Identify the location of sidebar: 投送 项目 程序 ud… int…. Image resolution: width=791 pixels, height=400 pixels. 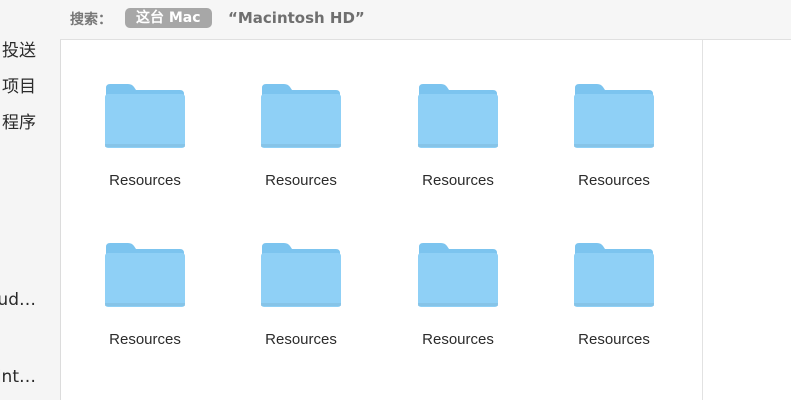
(30, 200).